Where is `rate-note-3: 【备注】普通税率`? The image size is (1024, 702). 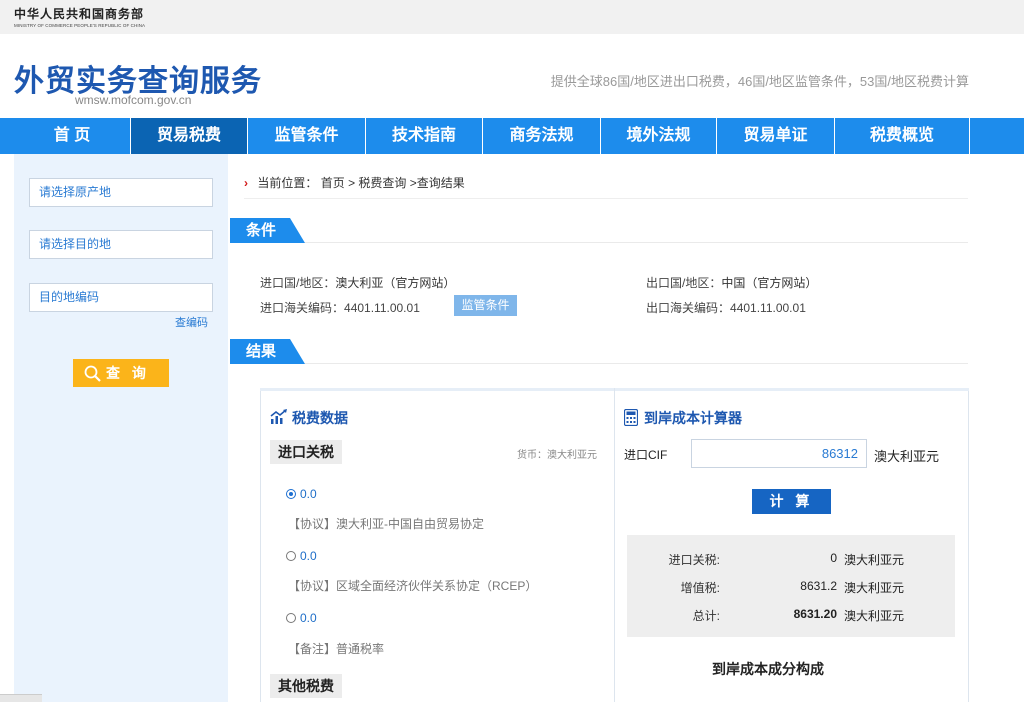
rate-note-3: 【备注】普通税率 is located at coordinates (336, 649).